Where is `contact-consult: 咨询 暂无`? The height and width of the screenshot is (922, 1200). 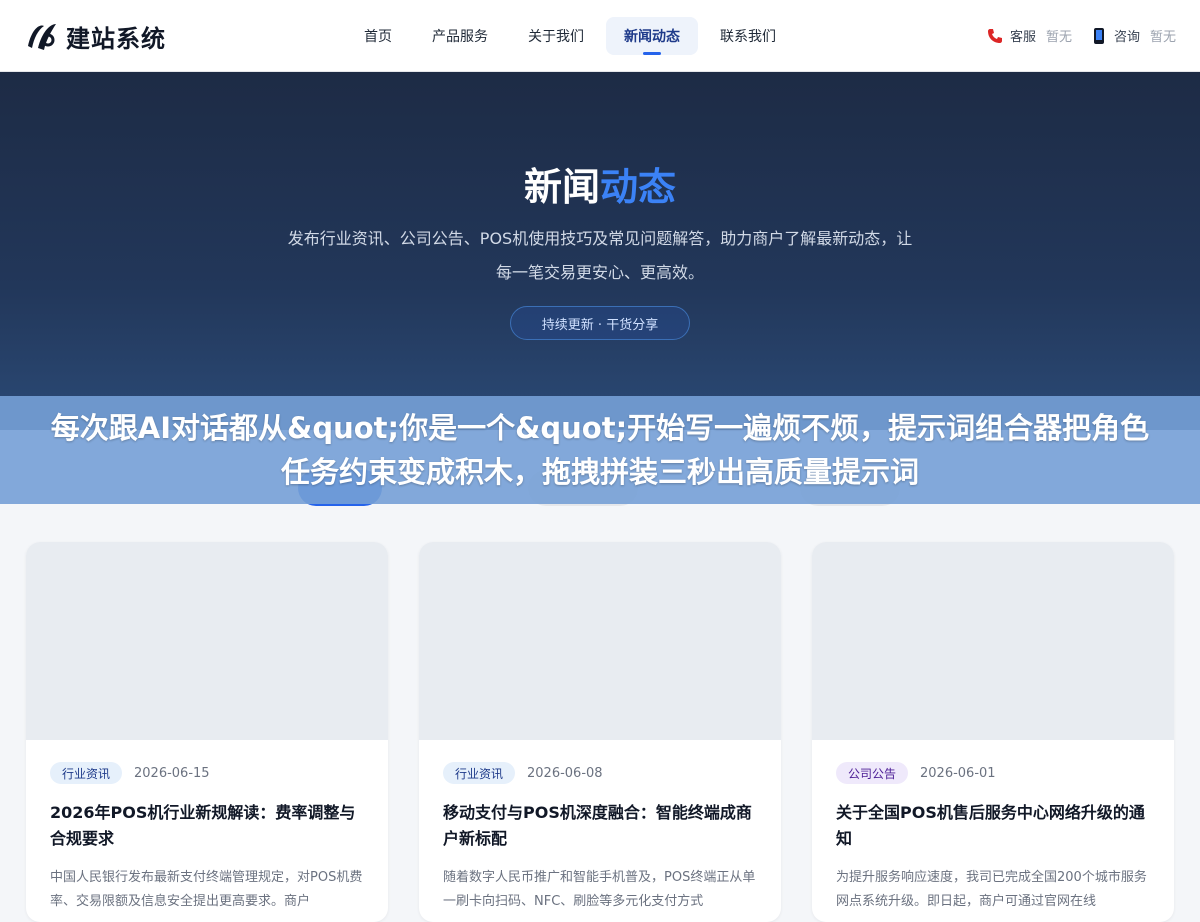
contact-consult: 咨询 暂无 is located at coordinates (1133, 35).